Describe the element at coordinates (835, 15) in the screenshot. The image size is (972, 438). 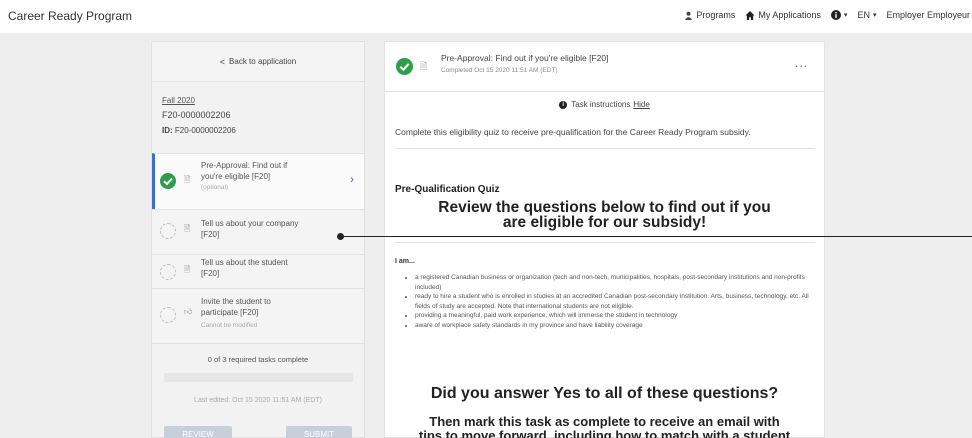
I see `info-icon` at that location.